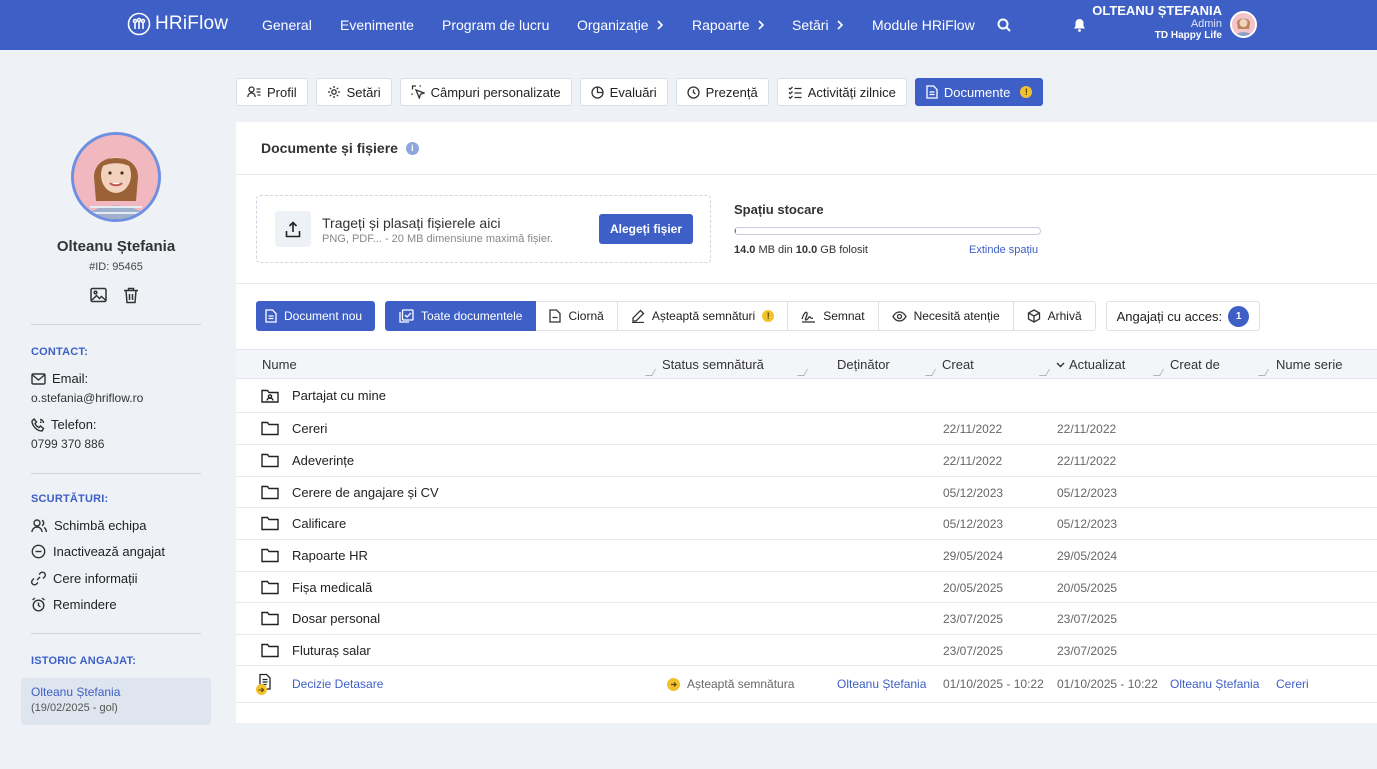 This screenshot has height=769, width=1377. I want to click on nav-evenimente: Evenimente, so click(377, 25).